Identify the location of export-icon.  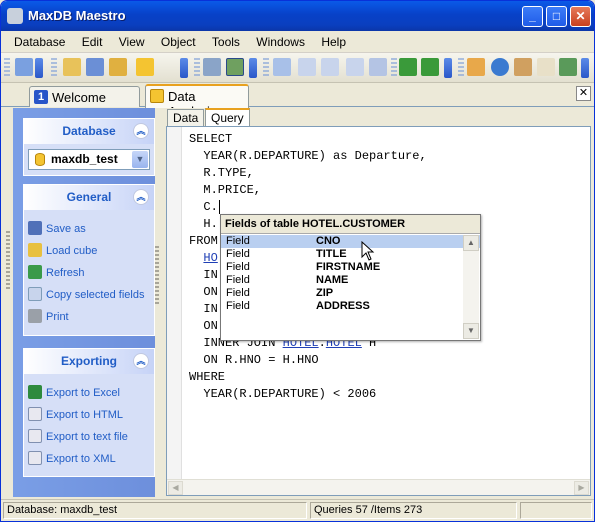
(282, 67).